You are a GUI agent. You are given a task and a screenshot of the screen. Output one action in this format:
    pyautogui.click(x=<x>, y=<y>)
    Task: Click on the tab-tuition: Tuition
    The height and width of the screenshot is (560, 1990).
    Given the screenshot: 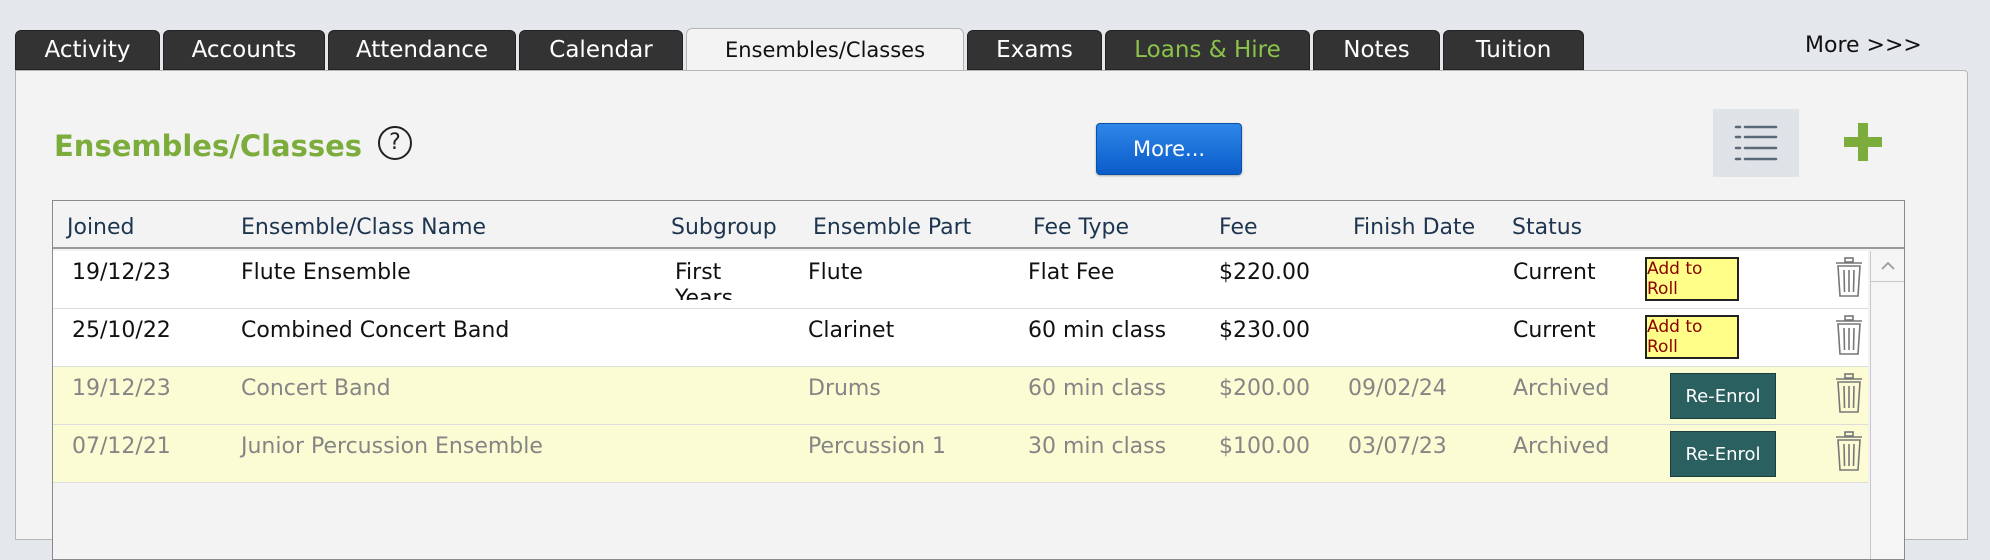 What is the action you would take?
    pyautogui.click(x=1513, y=50)
    